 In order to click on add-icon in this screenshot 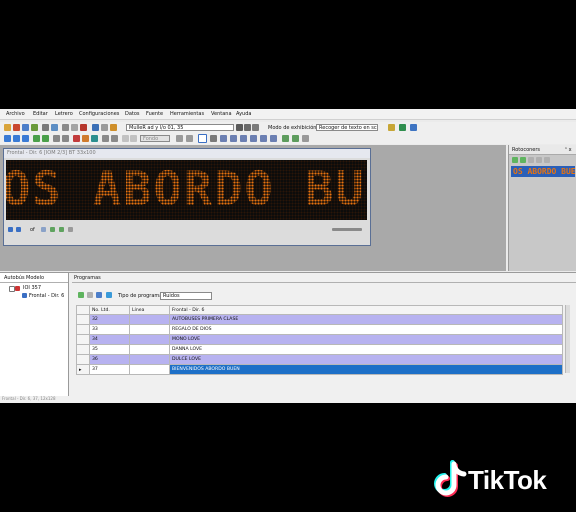, I will do `click(515, 160)`.